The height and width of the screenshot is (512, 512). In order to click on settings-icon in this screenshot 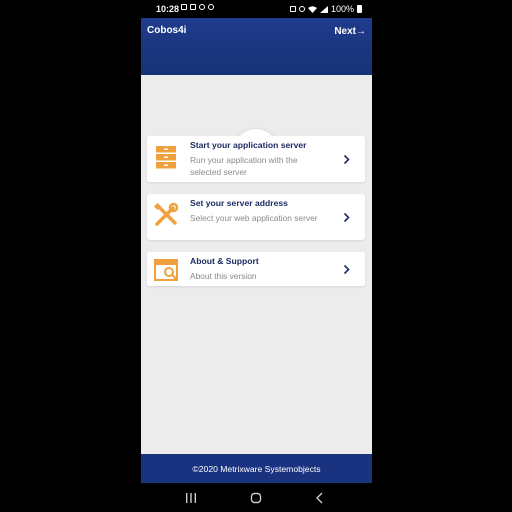, I will do `click(202, 7)`.